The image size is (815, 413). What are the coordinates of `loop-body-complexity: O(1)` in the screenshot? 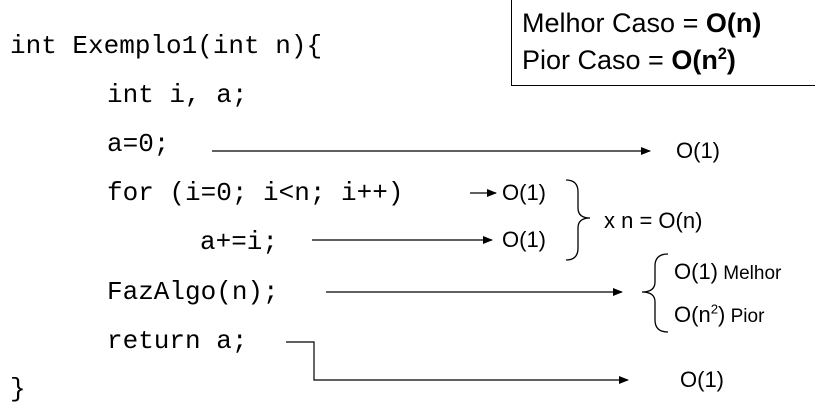 It's located at (524, 239).